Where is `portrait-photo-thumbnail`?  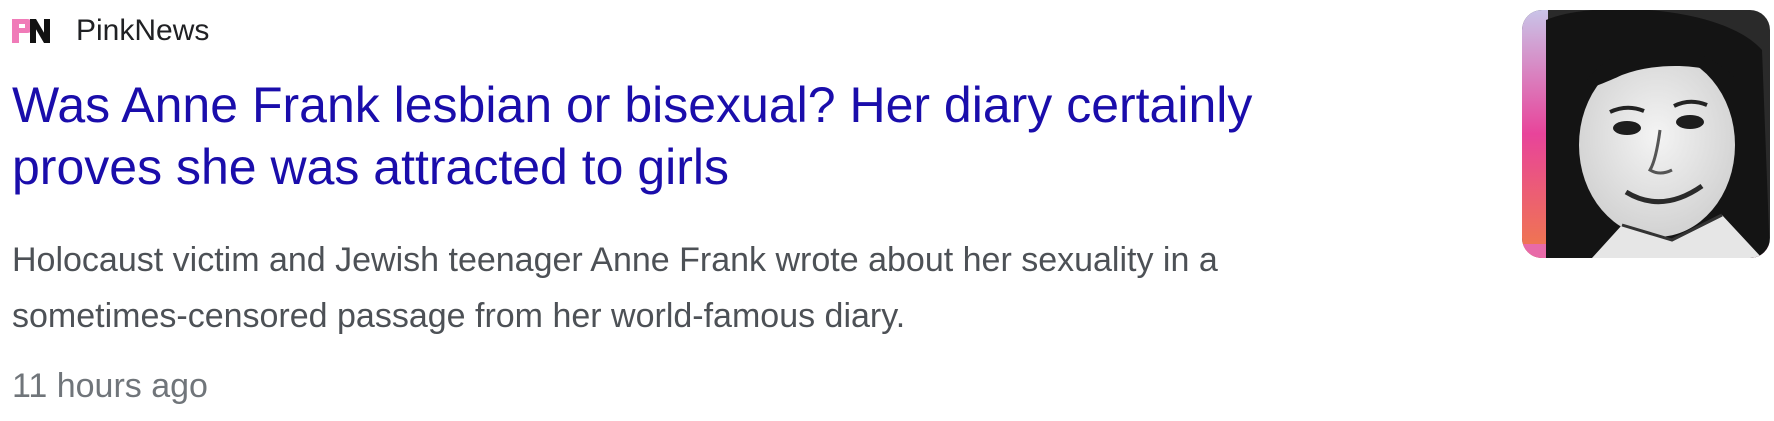 portrait-photo-thumbnail is located at coordinates (1646, 134).